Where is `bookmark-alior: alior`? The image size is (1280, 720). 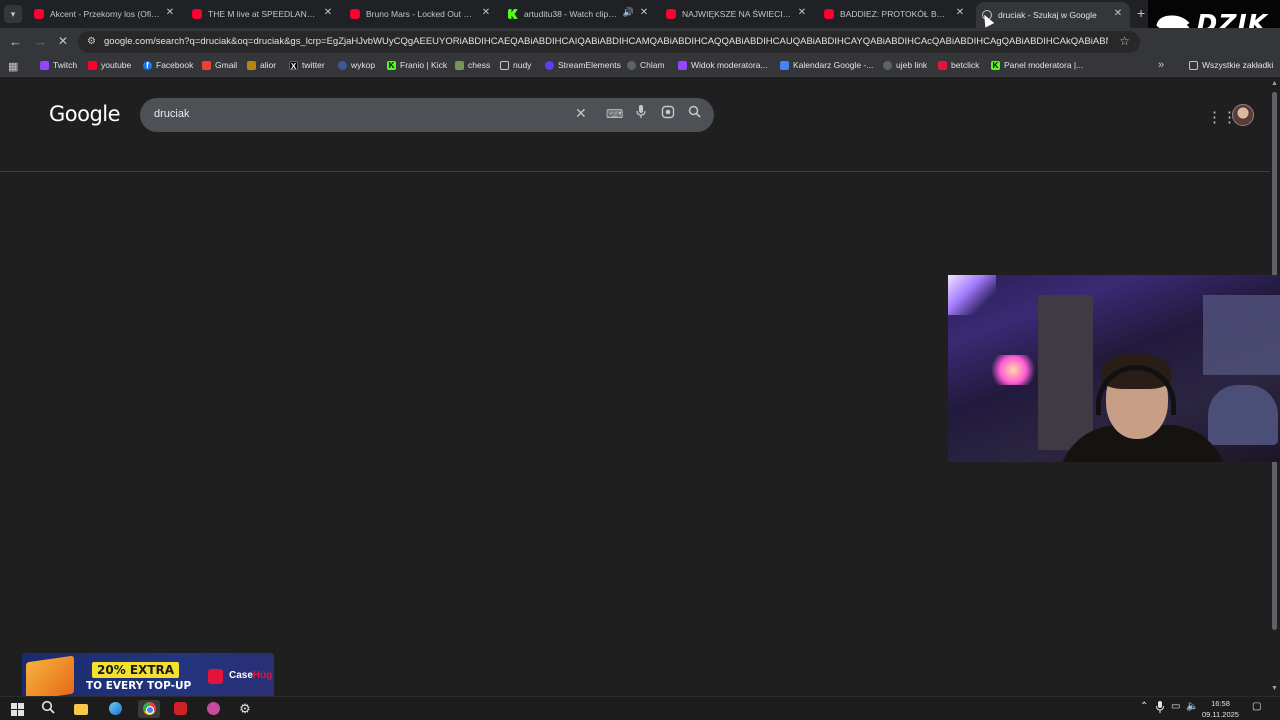
bookmark-alior: alior is located at coordinates (261, 65).